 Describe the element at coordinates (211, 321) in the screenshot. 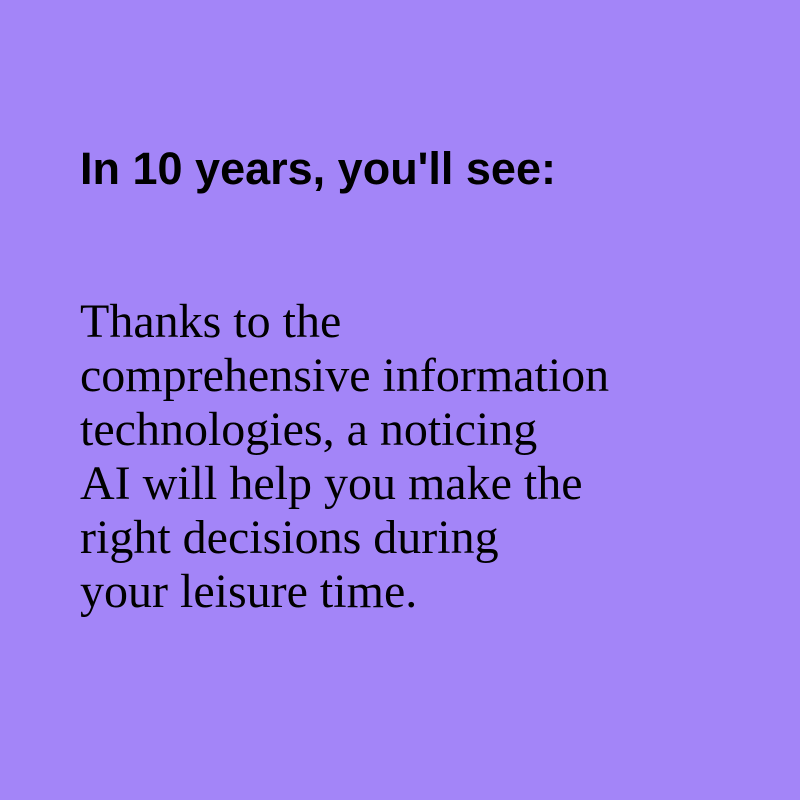

I see `body-line: Thanks to the` at that location.